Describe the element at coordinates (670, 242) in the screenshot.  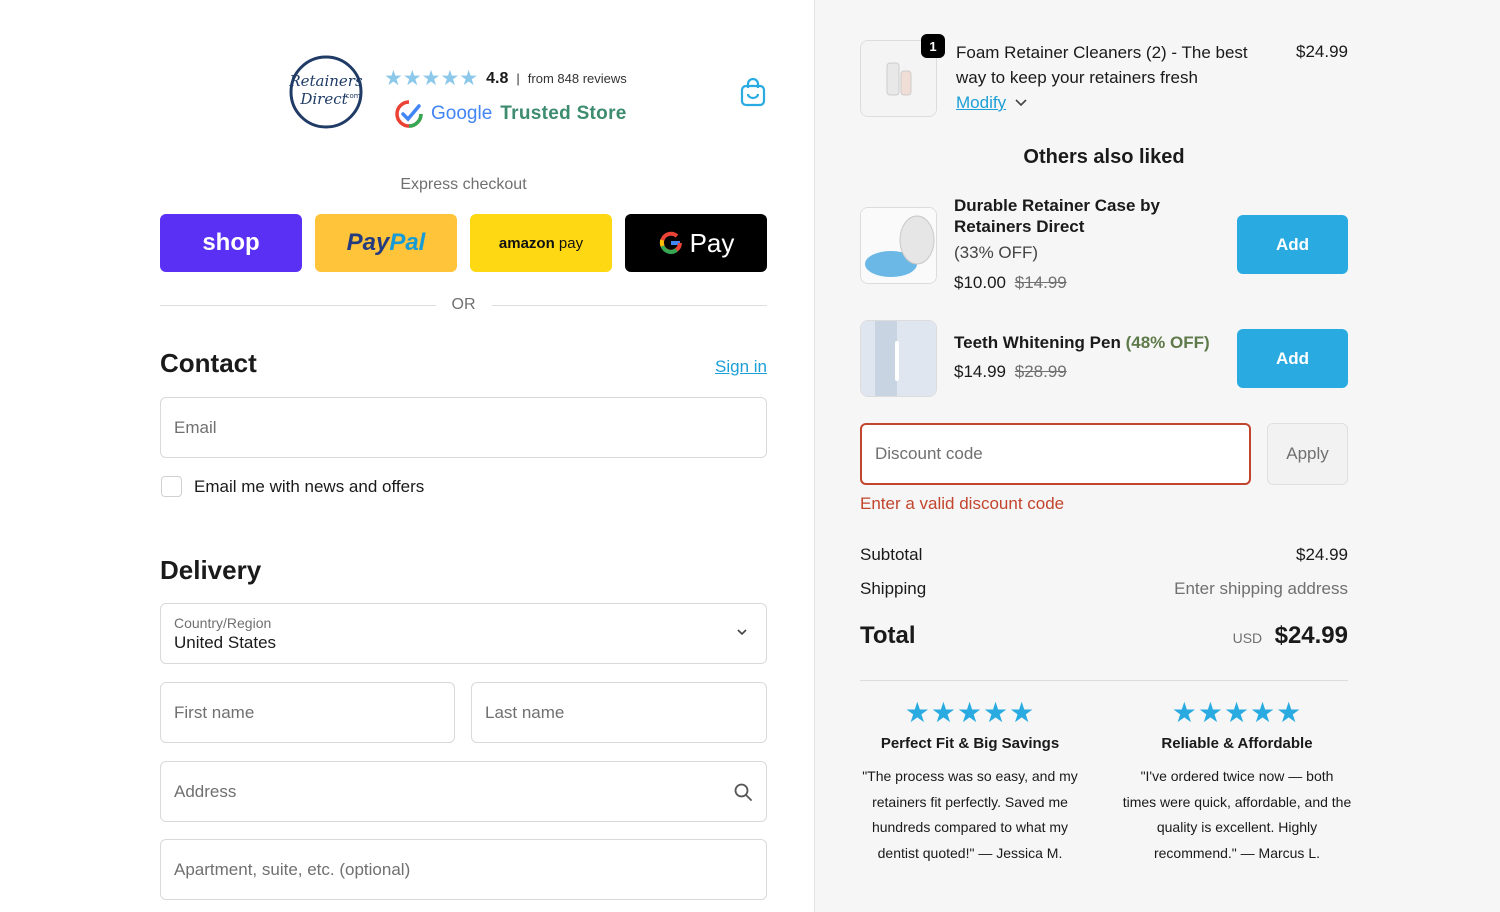
I see `google-g-icon` at that location.